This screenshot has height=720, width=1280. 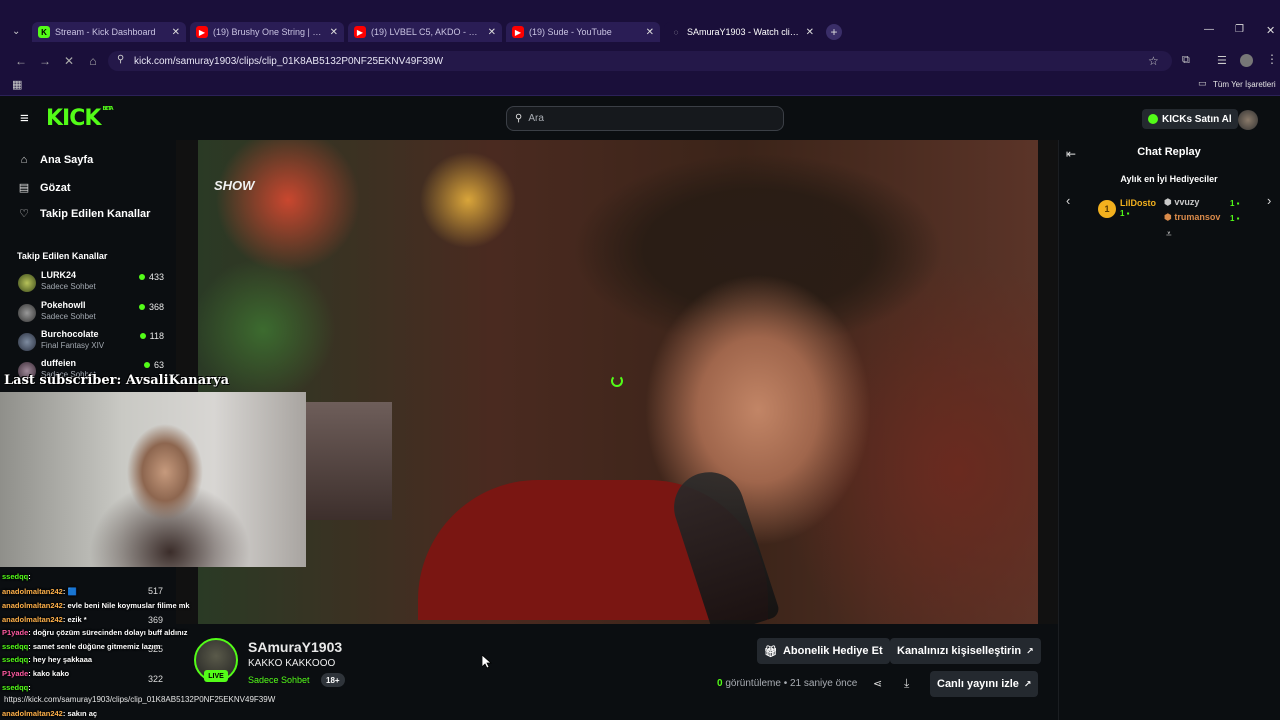 What do you see at coordinates (156, 591) in the screenshot?
I see `underlay-viewers: 517` at bounding box center [156, 591].